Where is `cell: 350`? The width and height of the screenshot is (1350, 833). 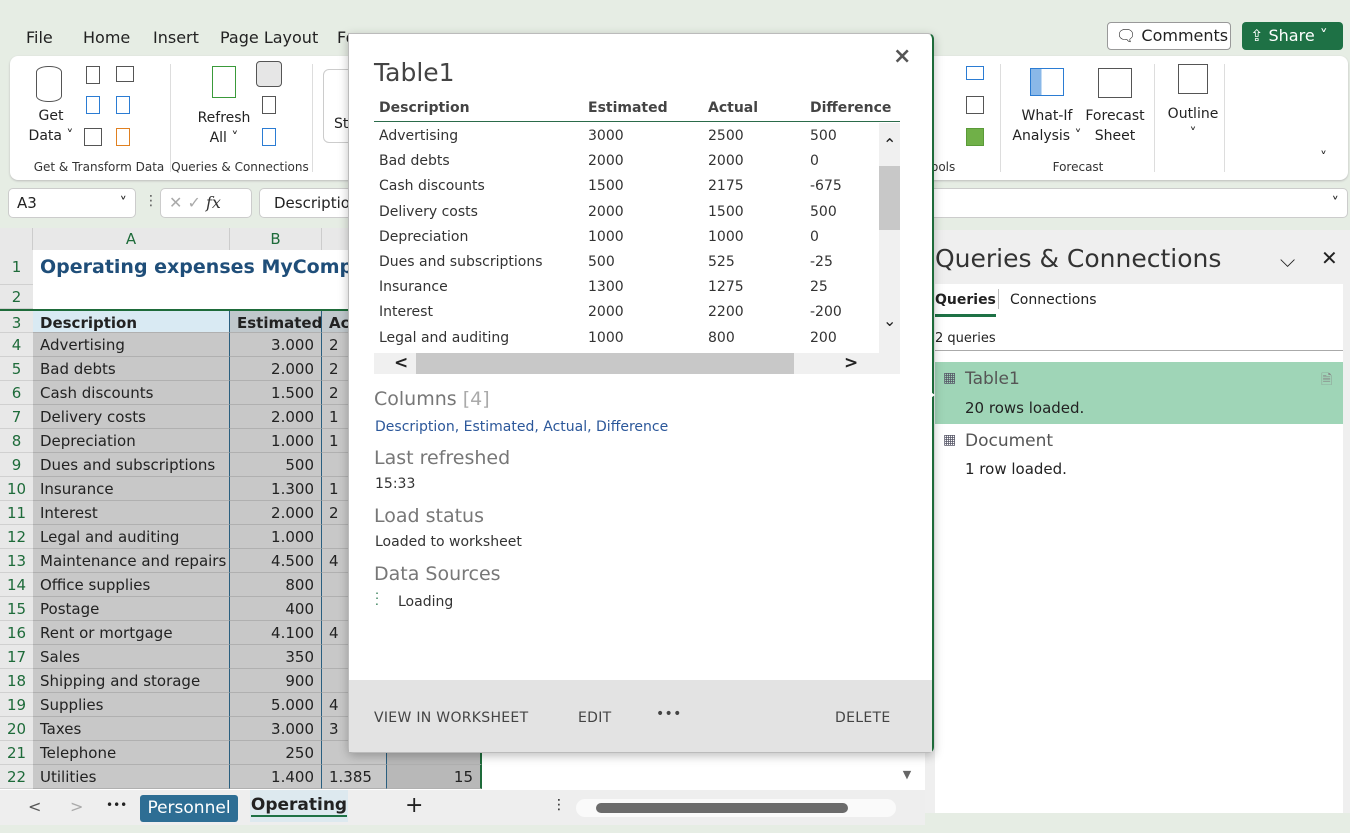 cell: 350 is located at coordinates (276, 657).